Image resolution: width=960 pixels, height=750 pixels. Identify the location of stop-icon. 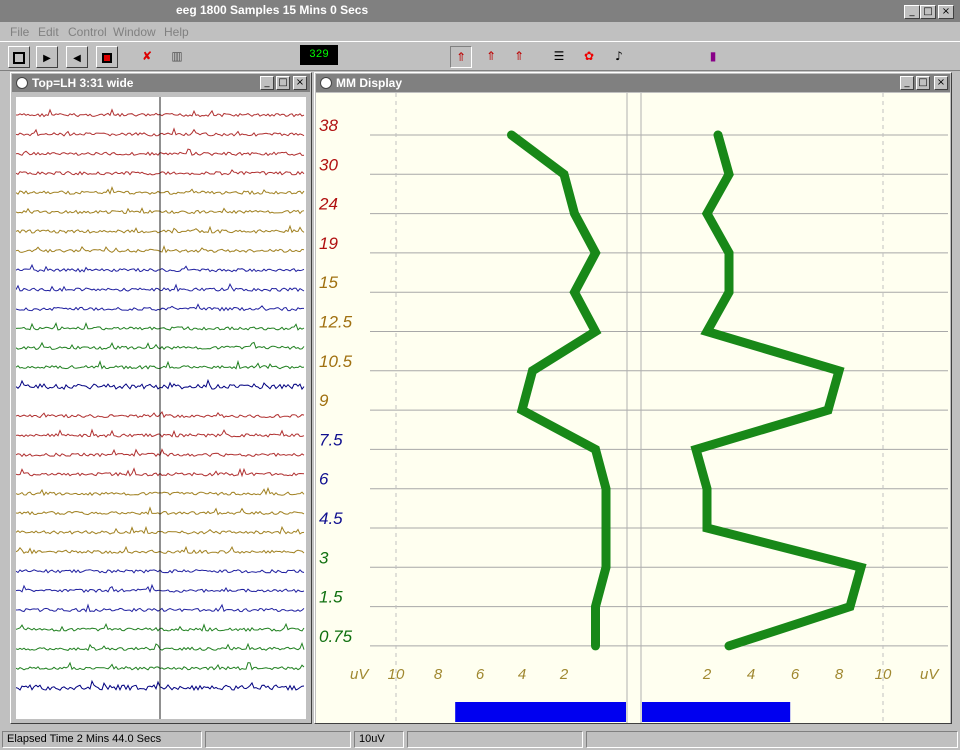
(19, 58).